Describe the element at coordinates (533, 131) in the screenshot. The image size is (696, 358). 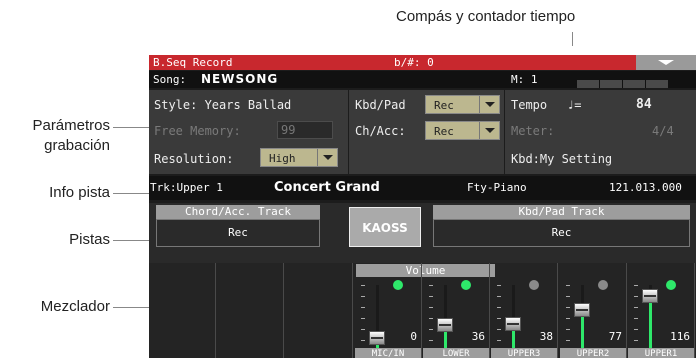
I see `meter-label: Meter:` at that location.